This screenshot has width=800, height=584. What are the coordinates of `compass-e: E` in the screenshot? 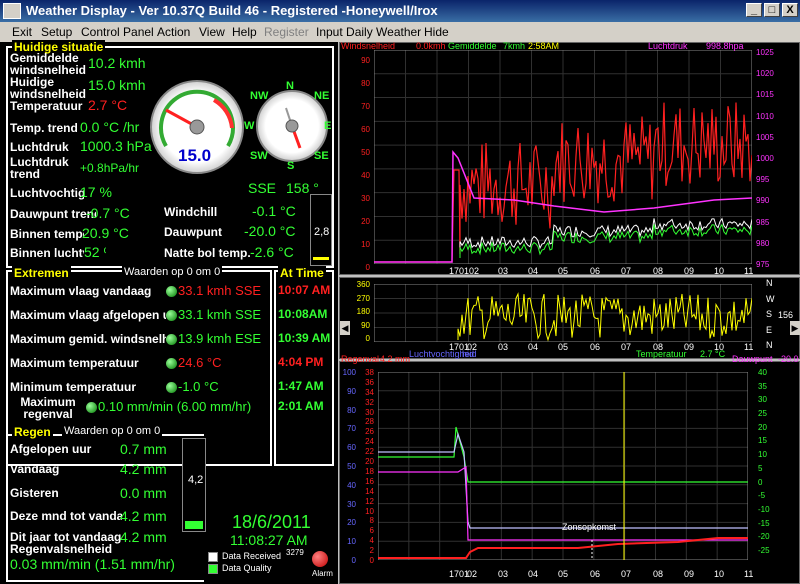 It's located at (328, 126).